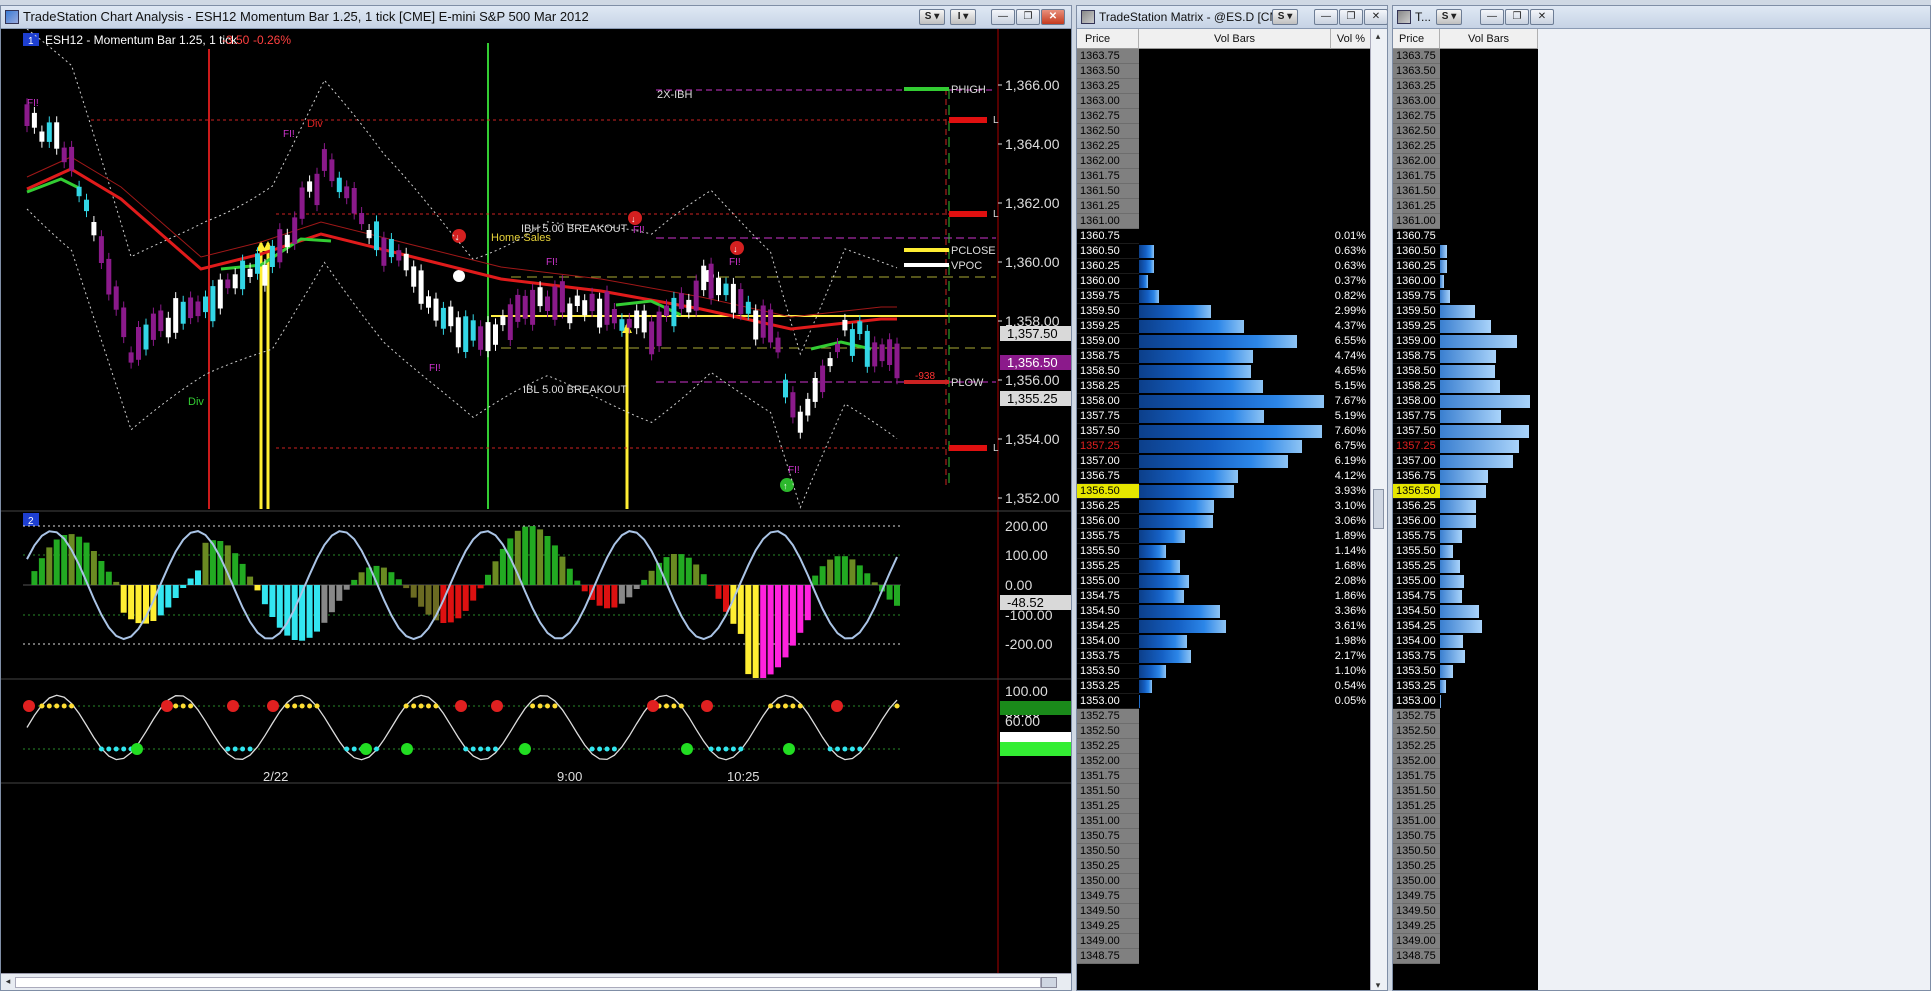  Describe the element at coordinates (1224, 251) in the screenshot. I see `matrix-row: 1360.50 0.63%` at that location.